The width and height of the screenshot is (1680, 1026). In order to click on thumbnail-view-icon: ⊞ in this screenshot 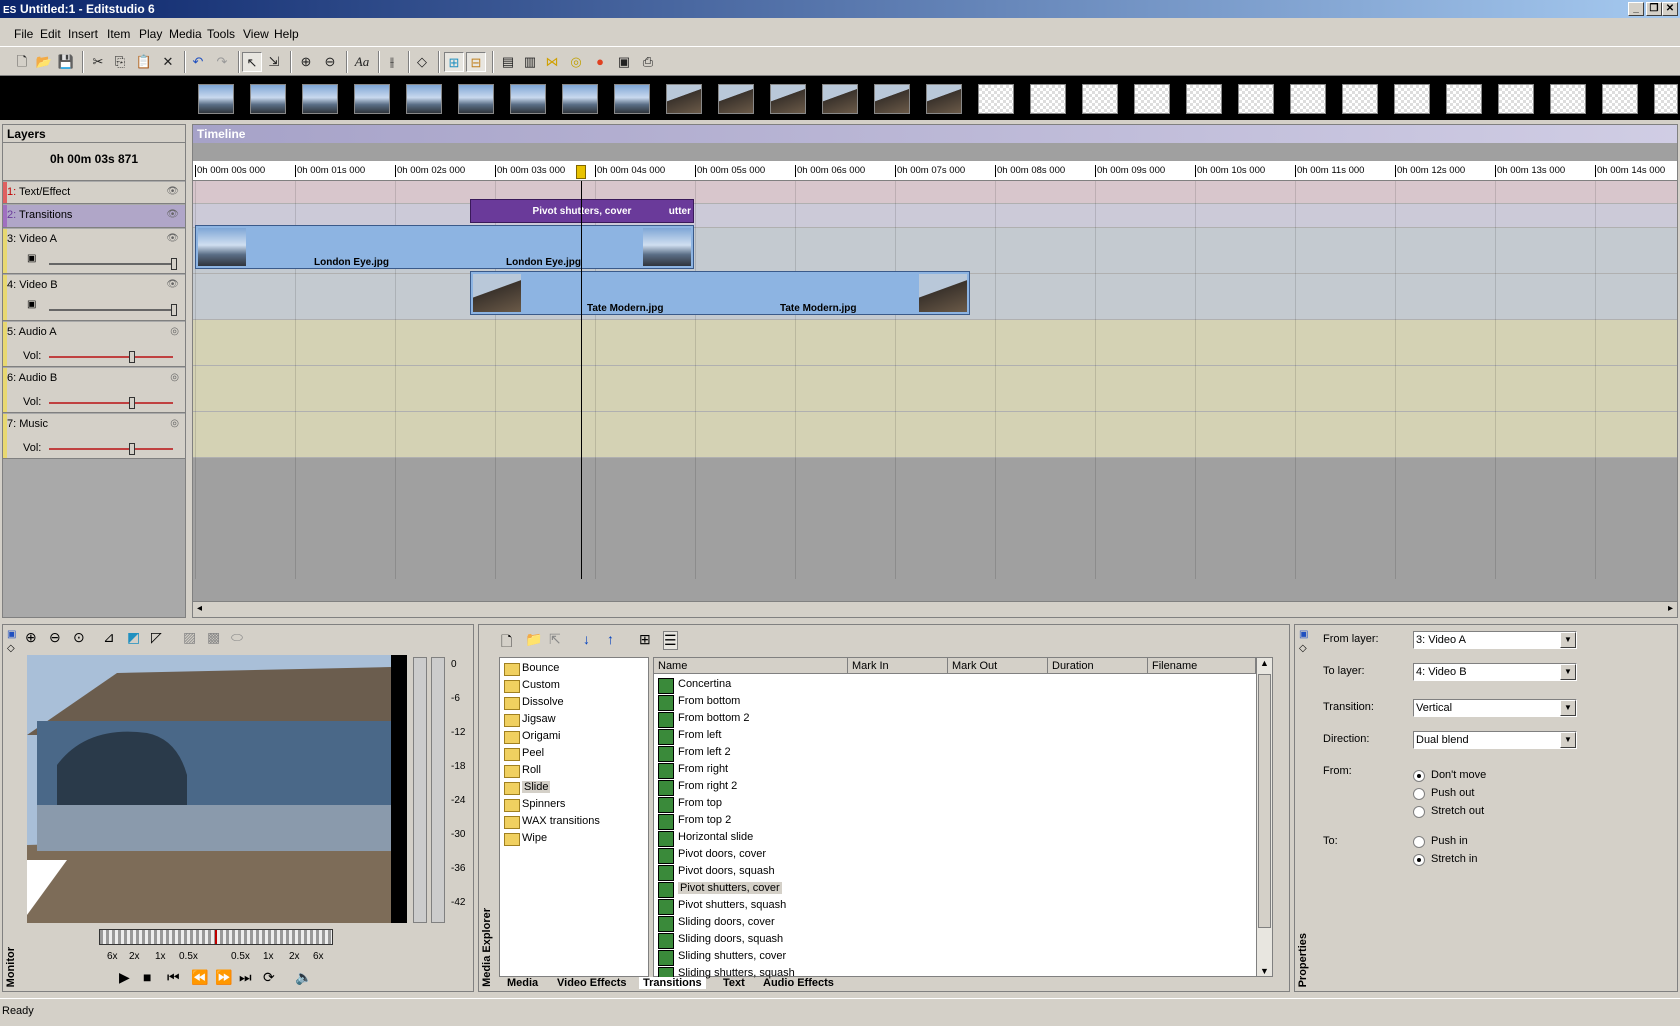, I will do `click(645, 639)`.